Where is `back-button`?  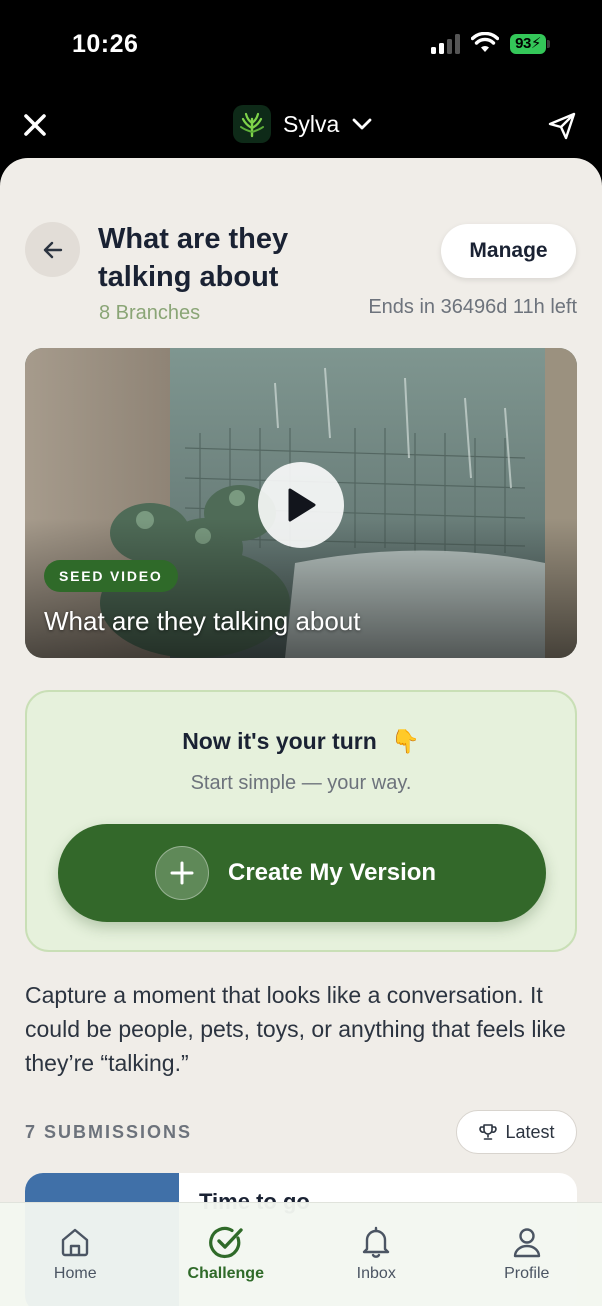
back-button is located at coordinates (52, 249).